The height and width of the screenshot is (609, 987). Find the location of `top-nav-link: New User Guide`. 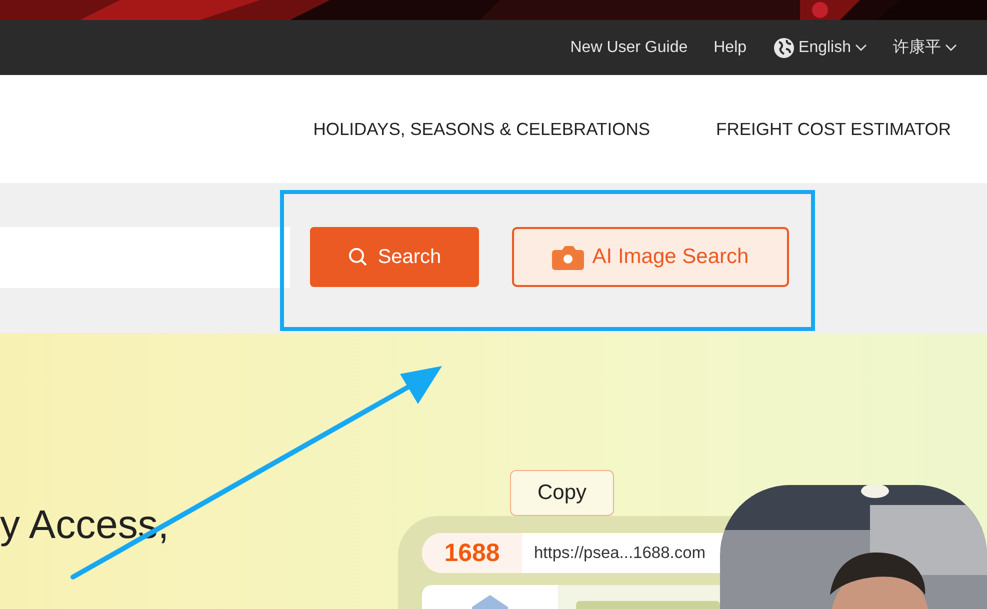

top-nav-link: New User Guide is located at coordinates (629, 47).